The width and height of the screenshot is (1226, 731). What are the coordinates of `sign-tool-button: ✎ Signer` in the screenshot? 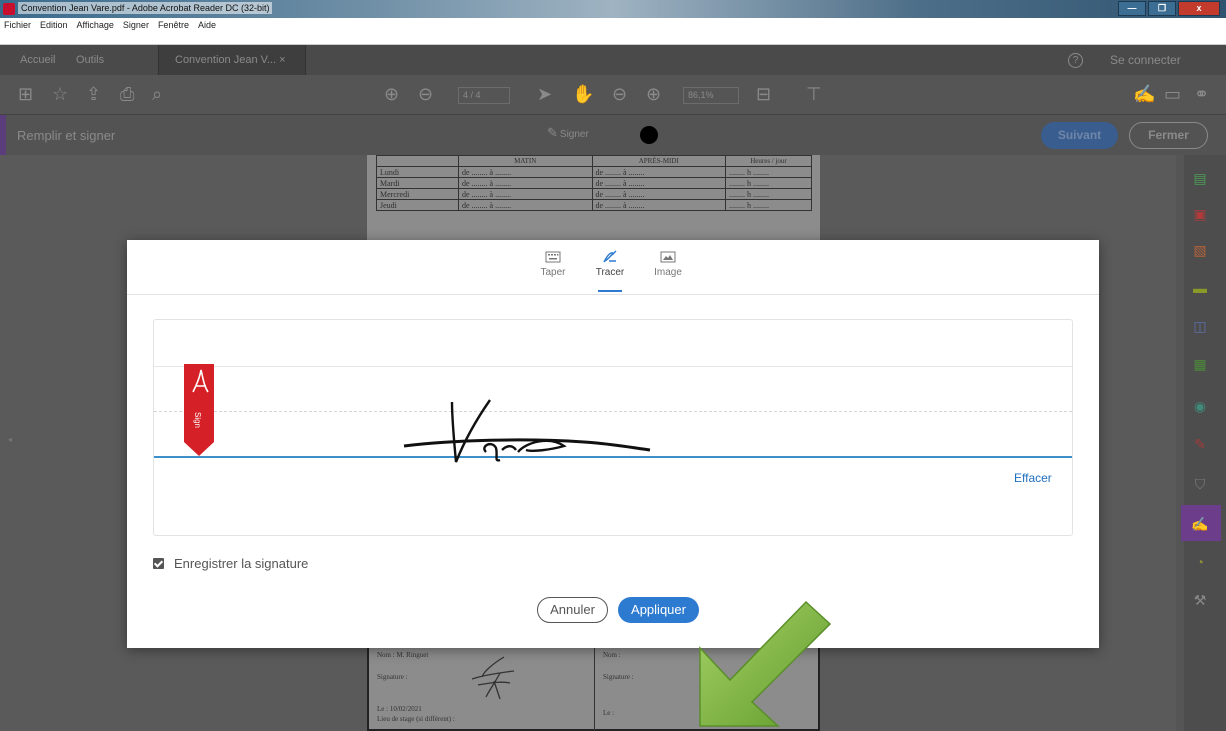 It's located at (568, 133).